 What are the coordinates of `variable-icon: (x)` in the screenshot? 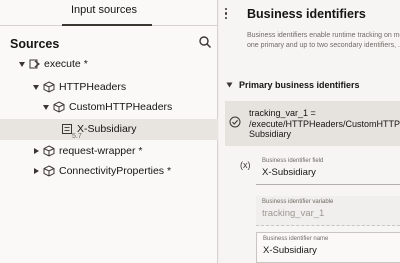 It's located at (245, 165).